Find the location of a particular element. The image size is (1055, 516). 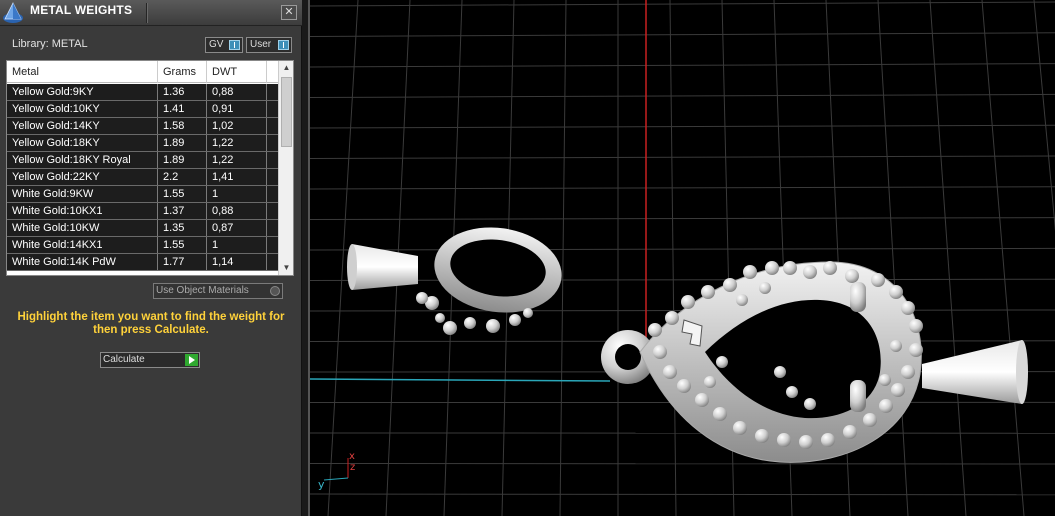

axis-label-y: y is located at coordinates (321, 484).